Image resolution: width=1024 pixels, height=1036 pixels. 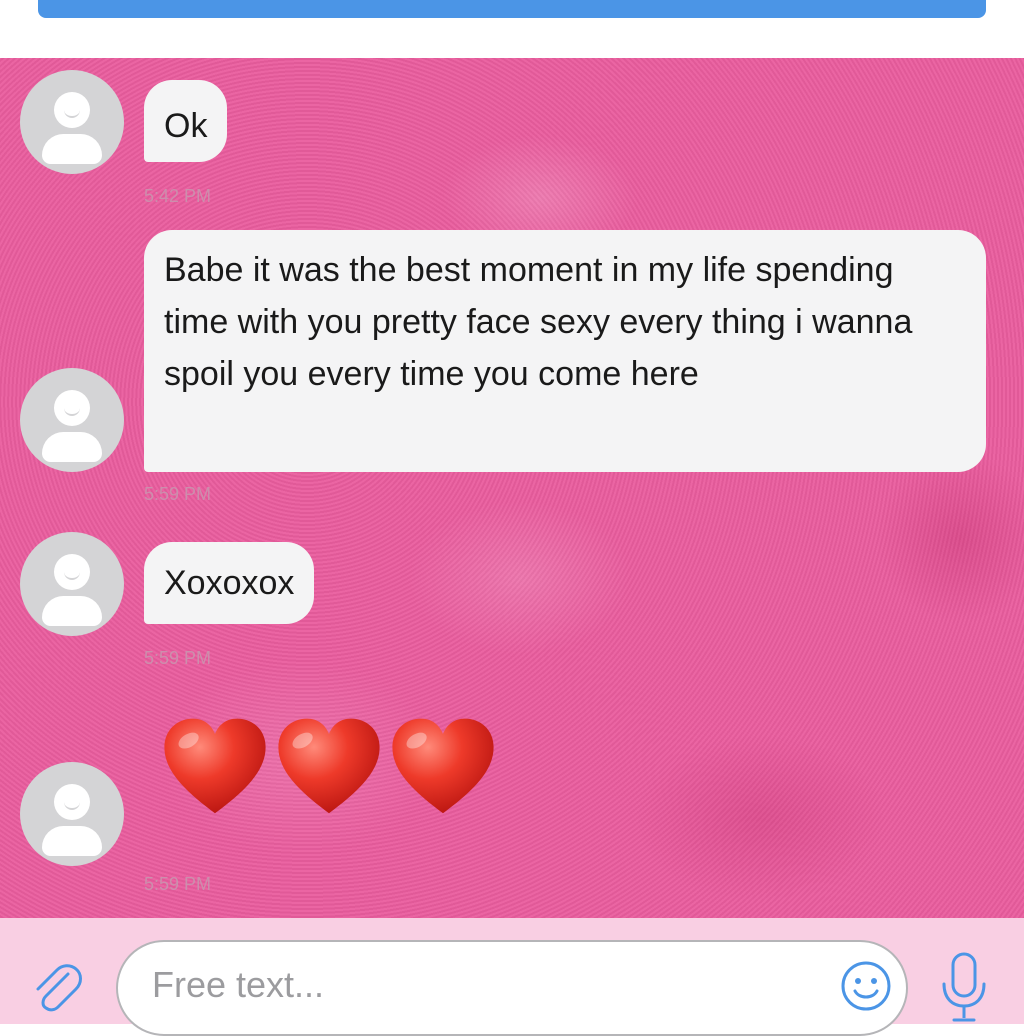 I want to click on emoji-message, so click(x=329, y=767).